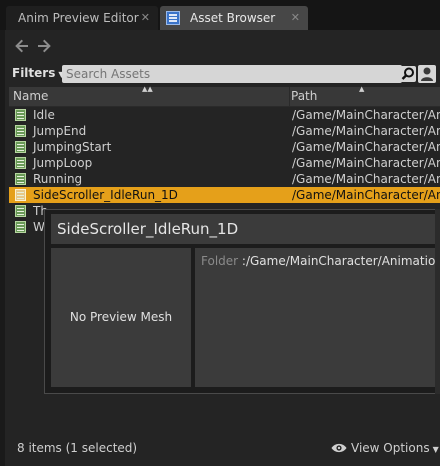 The height and width of the screenshot is (466, 440). I want to click on scrollbar, so click(437, 301).